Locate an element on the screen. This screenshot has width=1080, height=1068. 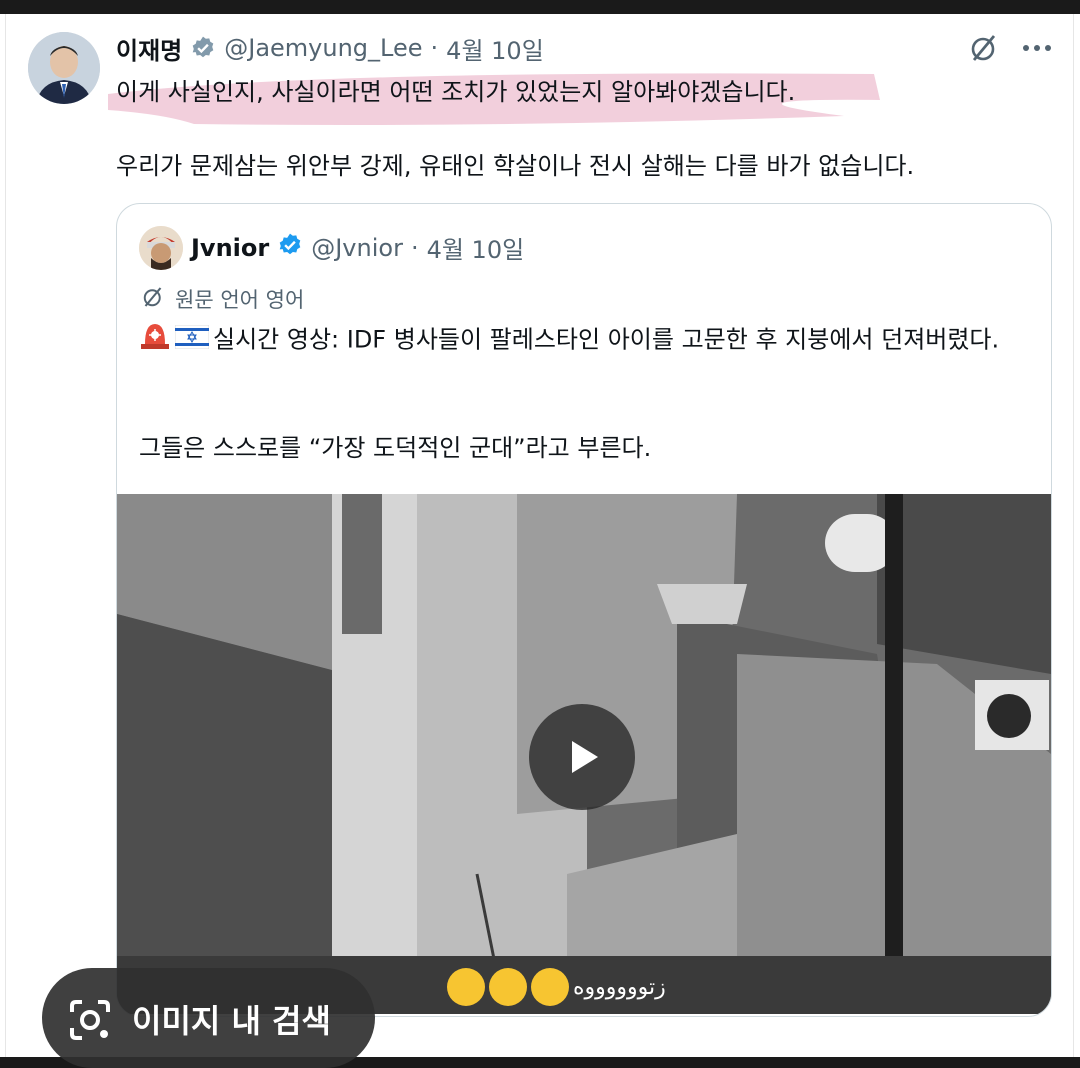
translate-row: 원문 언어 영어 is located at coordinates (222, 299).